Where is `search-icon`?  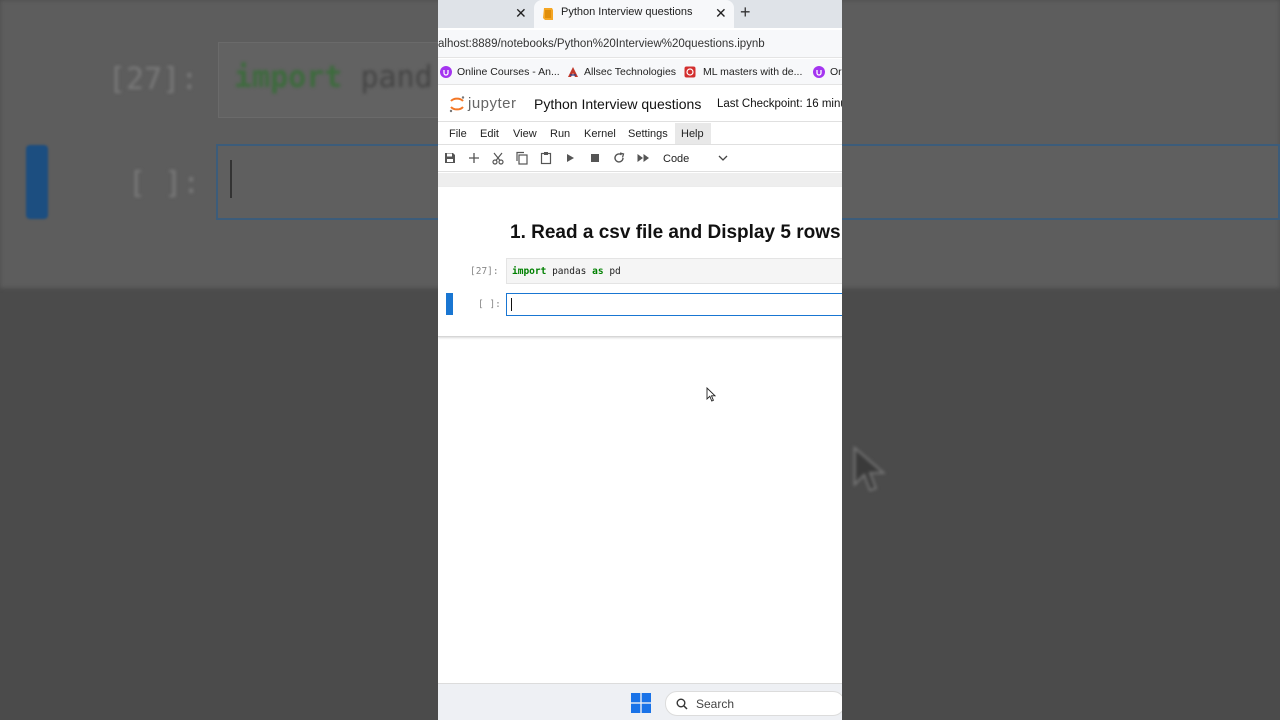 search-icon is located at coordinates (682, 704).